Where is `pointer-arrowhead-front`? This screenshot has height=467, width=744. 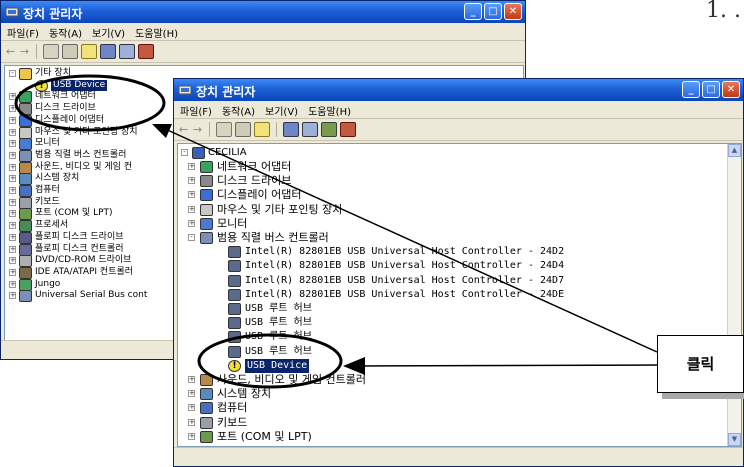
pointer-arrowhead-front is located at coordinates (354, 366).